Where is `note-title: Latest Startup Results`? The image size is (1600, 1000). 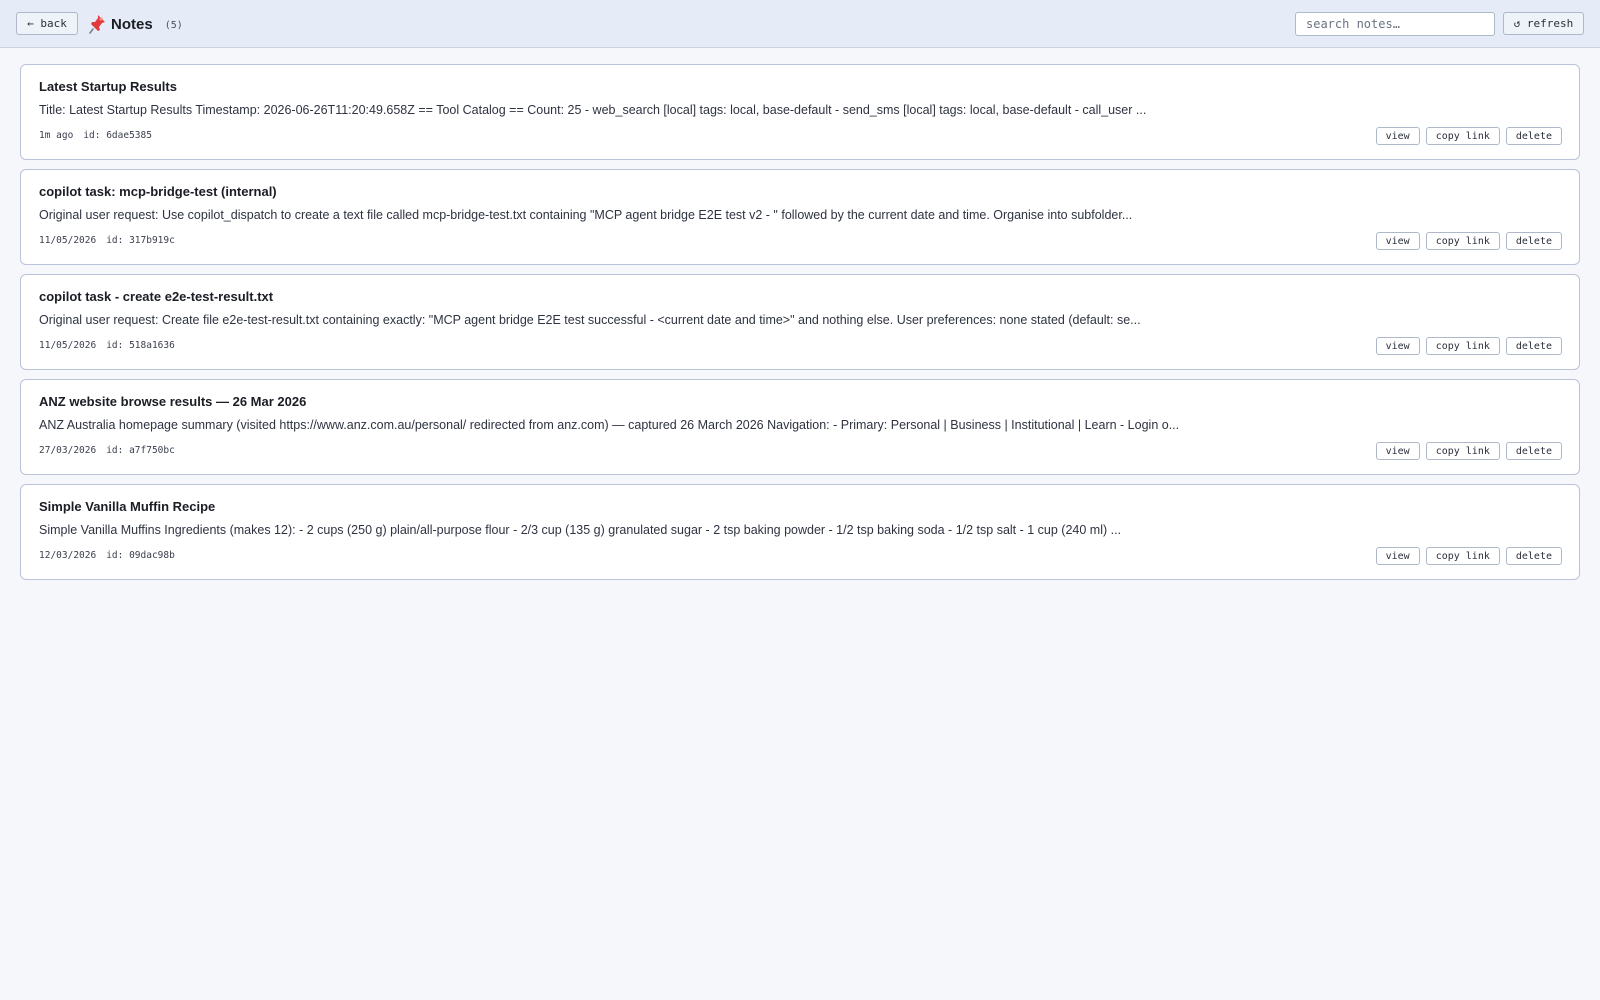
note-title: Latest Startup Results is located at coordinates (108, 86).